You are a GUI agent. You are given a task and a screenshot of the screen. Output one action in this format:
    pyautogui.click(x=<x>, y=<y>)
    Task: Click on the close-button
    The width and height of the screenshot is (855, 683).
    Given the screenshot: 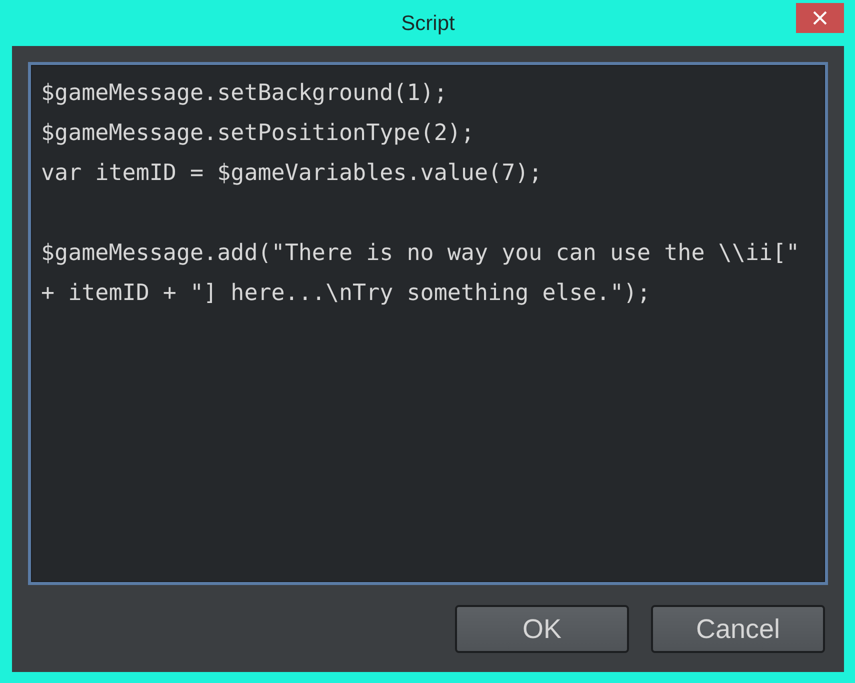 What is the action you would take?
    pyautogui.click(x=820, y=18)
    